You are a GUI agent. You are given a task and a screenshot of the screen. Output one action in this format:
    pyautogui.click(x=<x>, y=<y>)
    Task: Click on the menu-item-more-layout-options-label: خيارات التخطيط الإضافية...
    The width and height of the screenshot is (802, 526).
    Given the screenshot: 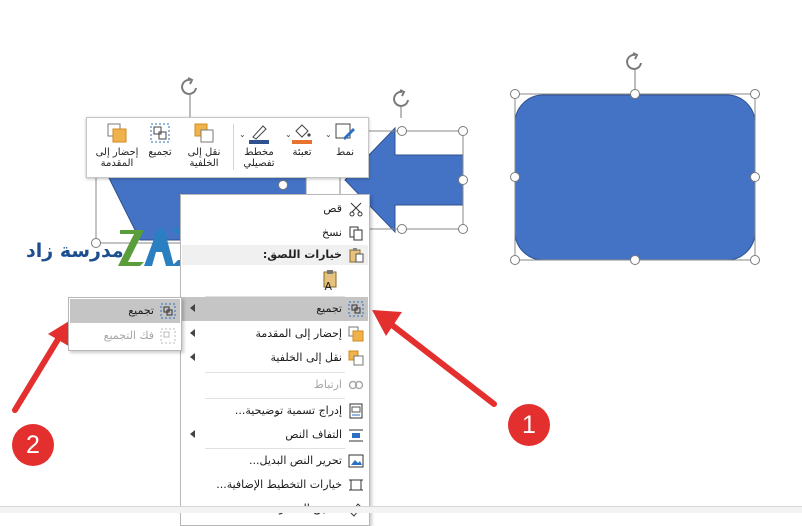 What is the action you would take?
    pyautogui.click(x=279, y=484)
    